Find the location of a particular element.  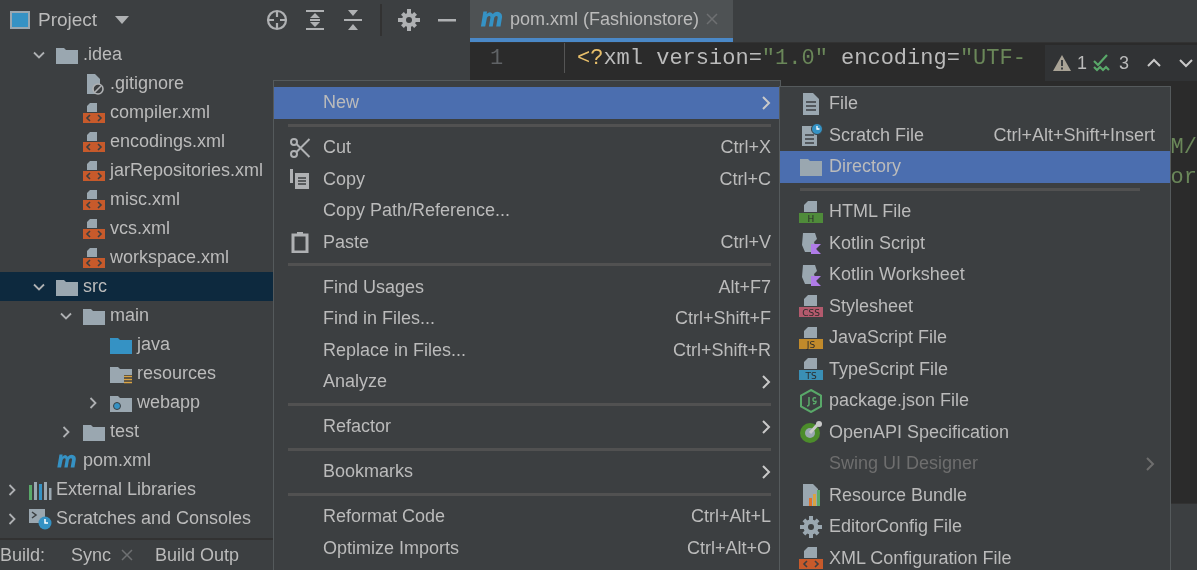

previous-icon is located at coordinates (1154, 63).